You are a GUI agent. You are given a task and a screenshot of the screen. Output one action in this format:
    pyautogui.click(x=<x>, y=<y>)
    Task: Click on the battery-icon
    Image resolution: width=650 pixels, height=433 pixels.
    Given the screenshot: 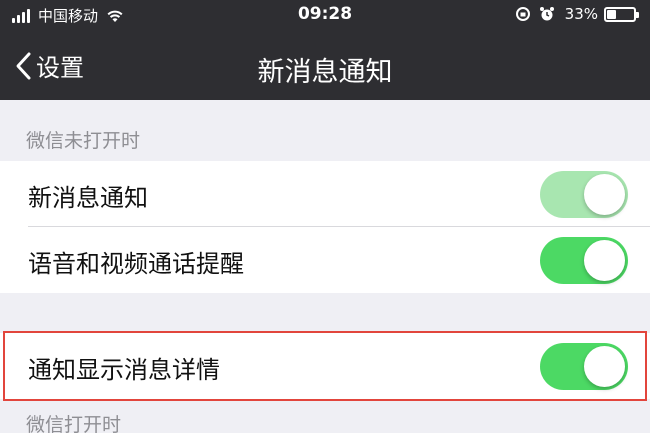 What is the action you would take?
    pyautogui.click(x=621, y=14)
    